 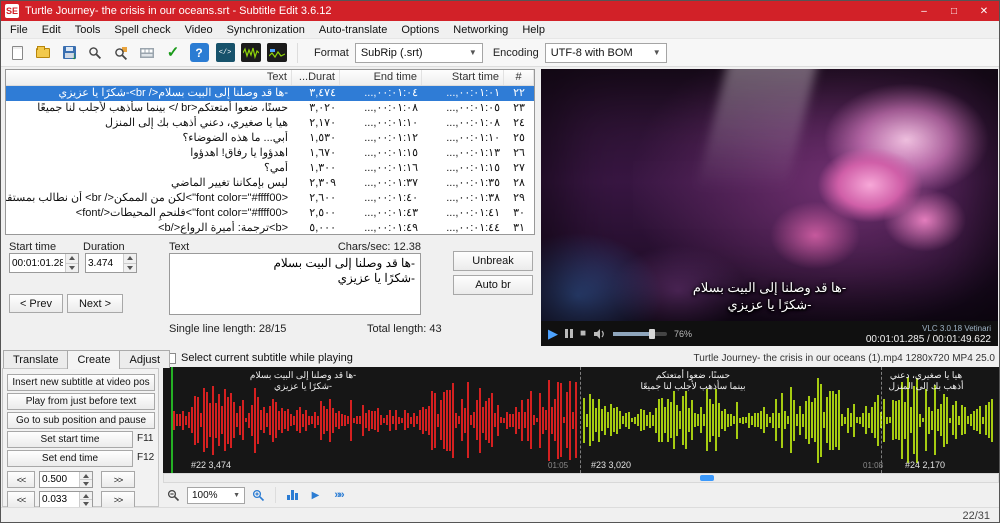 I want to click on step-back-button: <<, so click(x=21, y=479).